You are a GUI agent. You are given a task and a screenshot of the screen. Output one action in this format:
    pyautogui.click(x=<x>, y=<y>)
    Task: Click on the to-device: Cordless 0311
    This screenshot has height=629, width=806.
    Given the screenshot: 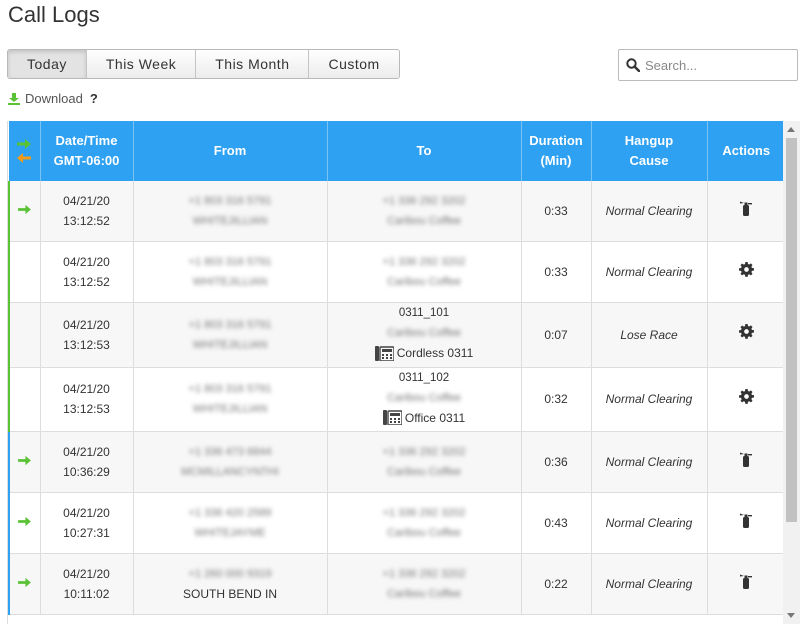 What is the action you would take?
    pyautogui.click(x=423, y=353)
    